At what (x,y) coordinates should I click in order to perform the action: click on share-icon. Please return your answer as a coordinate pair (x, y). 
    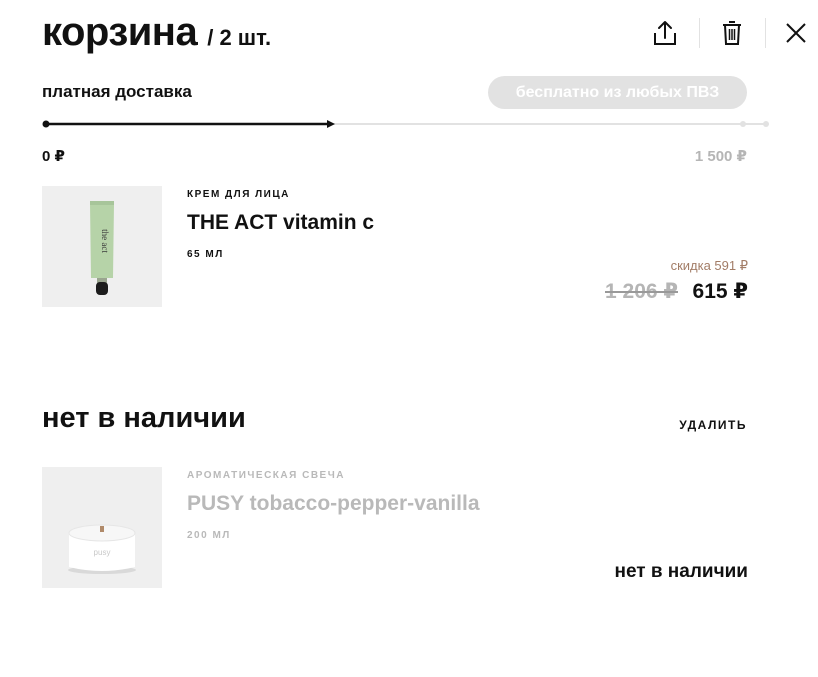
    Looking at the image, I should click on (665, 33).